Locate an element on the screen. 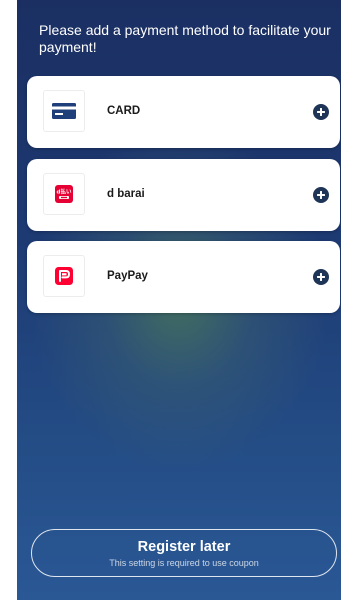 This screenshot has width=350, height=600. paypay-logo-box is located at coordinates (64, 276).